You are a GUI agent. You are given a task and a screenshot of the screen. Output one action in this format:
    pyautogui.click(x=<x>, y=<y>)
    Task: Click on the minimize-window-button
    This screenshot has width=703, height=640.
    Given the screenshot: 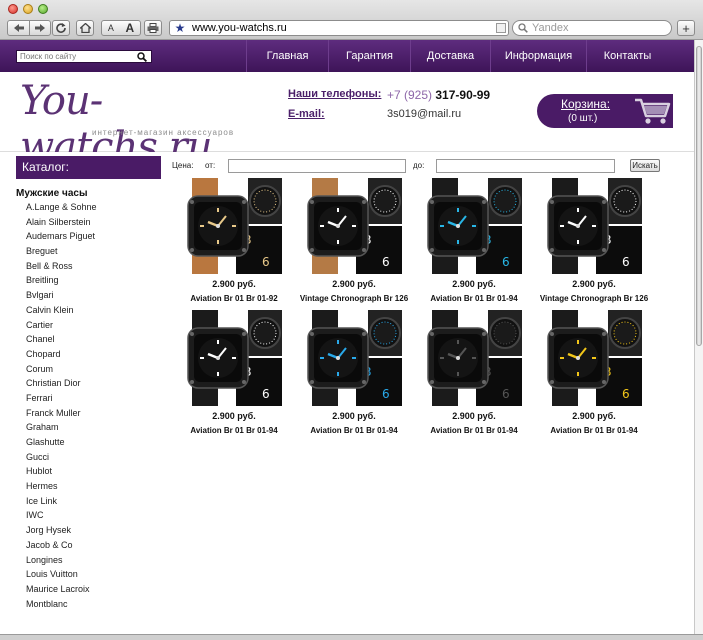 What is the action you would take?
    pyautogui.click(x=28, y=9)
    